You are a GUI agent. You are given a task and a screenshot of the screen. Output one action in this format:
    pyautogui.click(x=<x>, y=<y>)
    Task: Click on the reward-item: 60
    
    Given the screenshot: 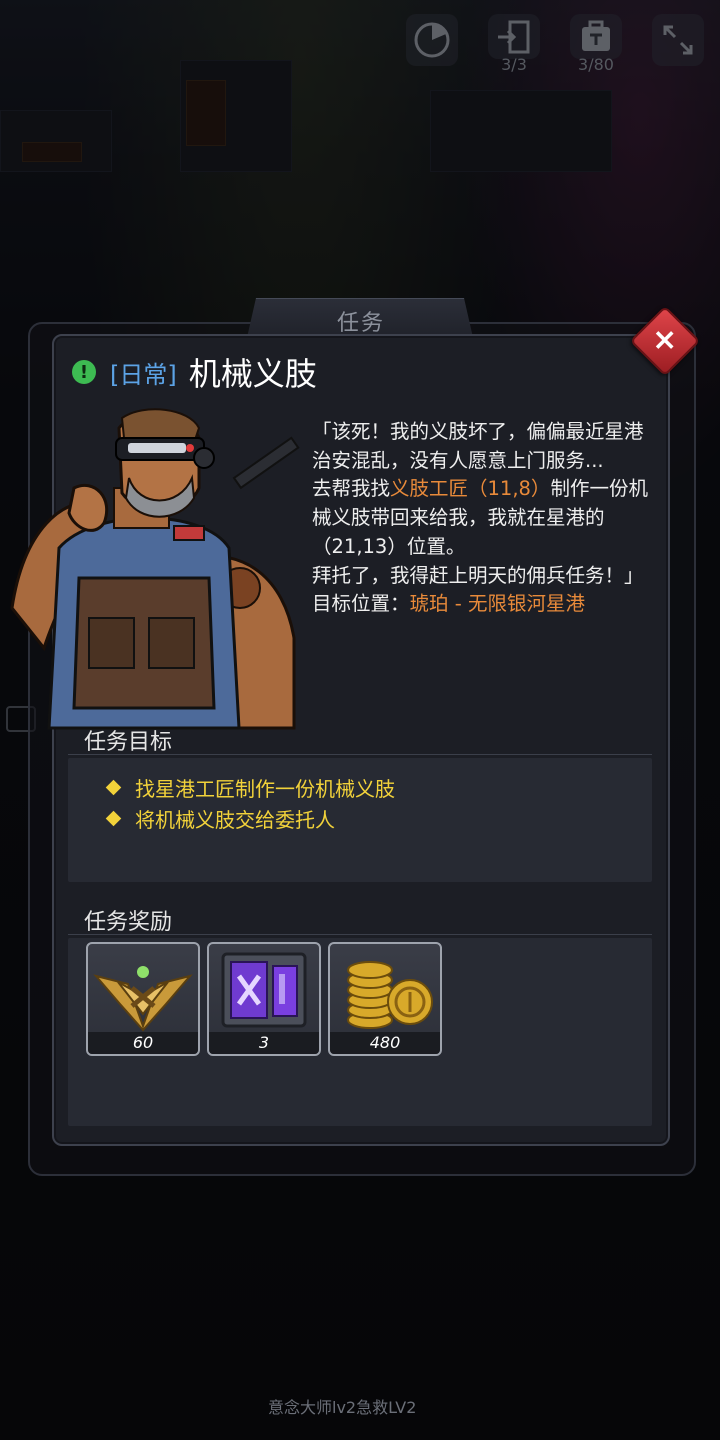 What is the action you would take?
    pyautogui.click(x=143, y=999)
    